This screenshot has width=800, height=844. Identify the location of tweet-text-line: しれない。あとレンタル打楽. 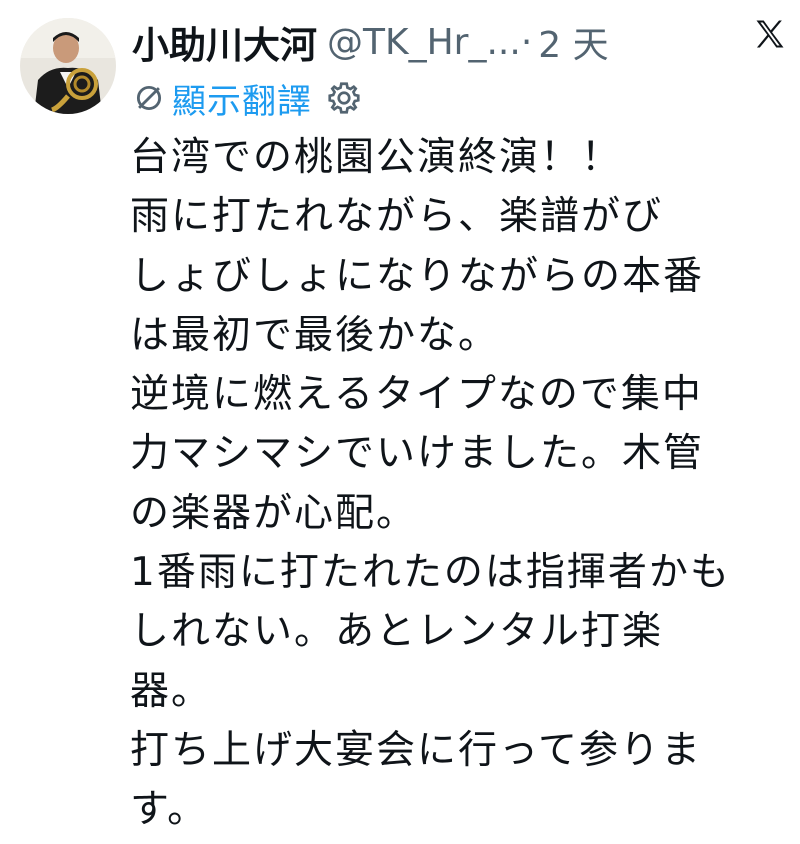
(397, 632).